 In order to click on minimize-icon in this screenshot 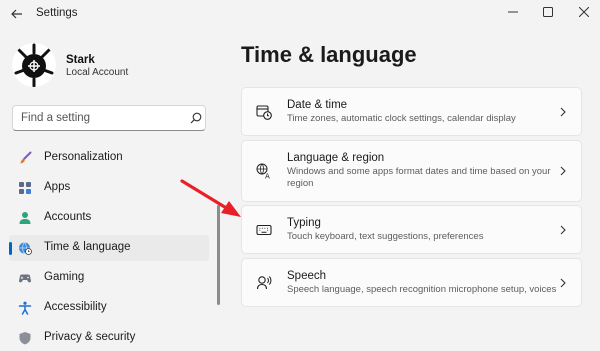, I will do `click(513, 12)`.